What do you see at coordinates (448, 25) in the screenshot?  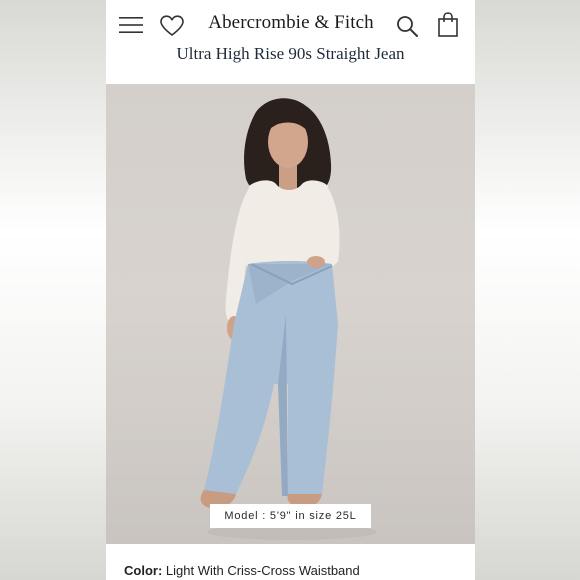 I see `bag-icon` at bounding box center [448, 25].